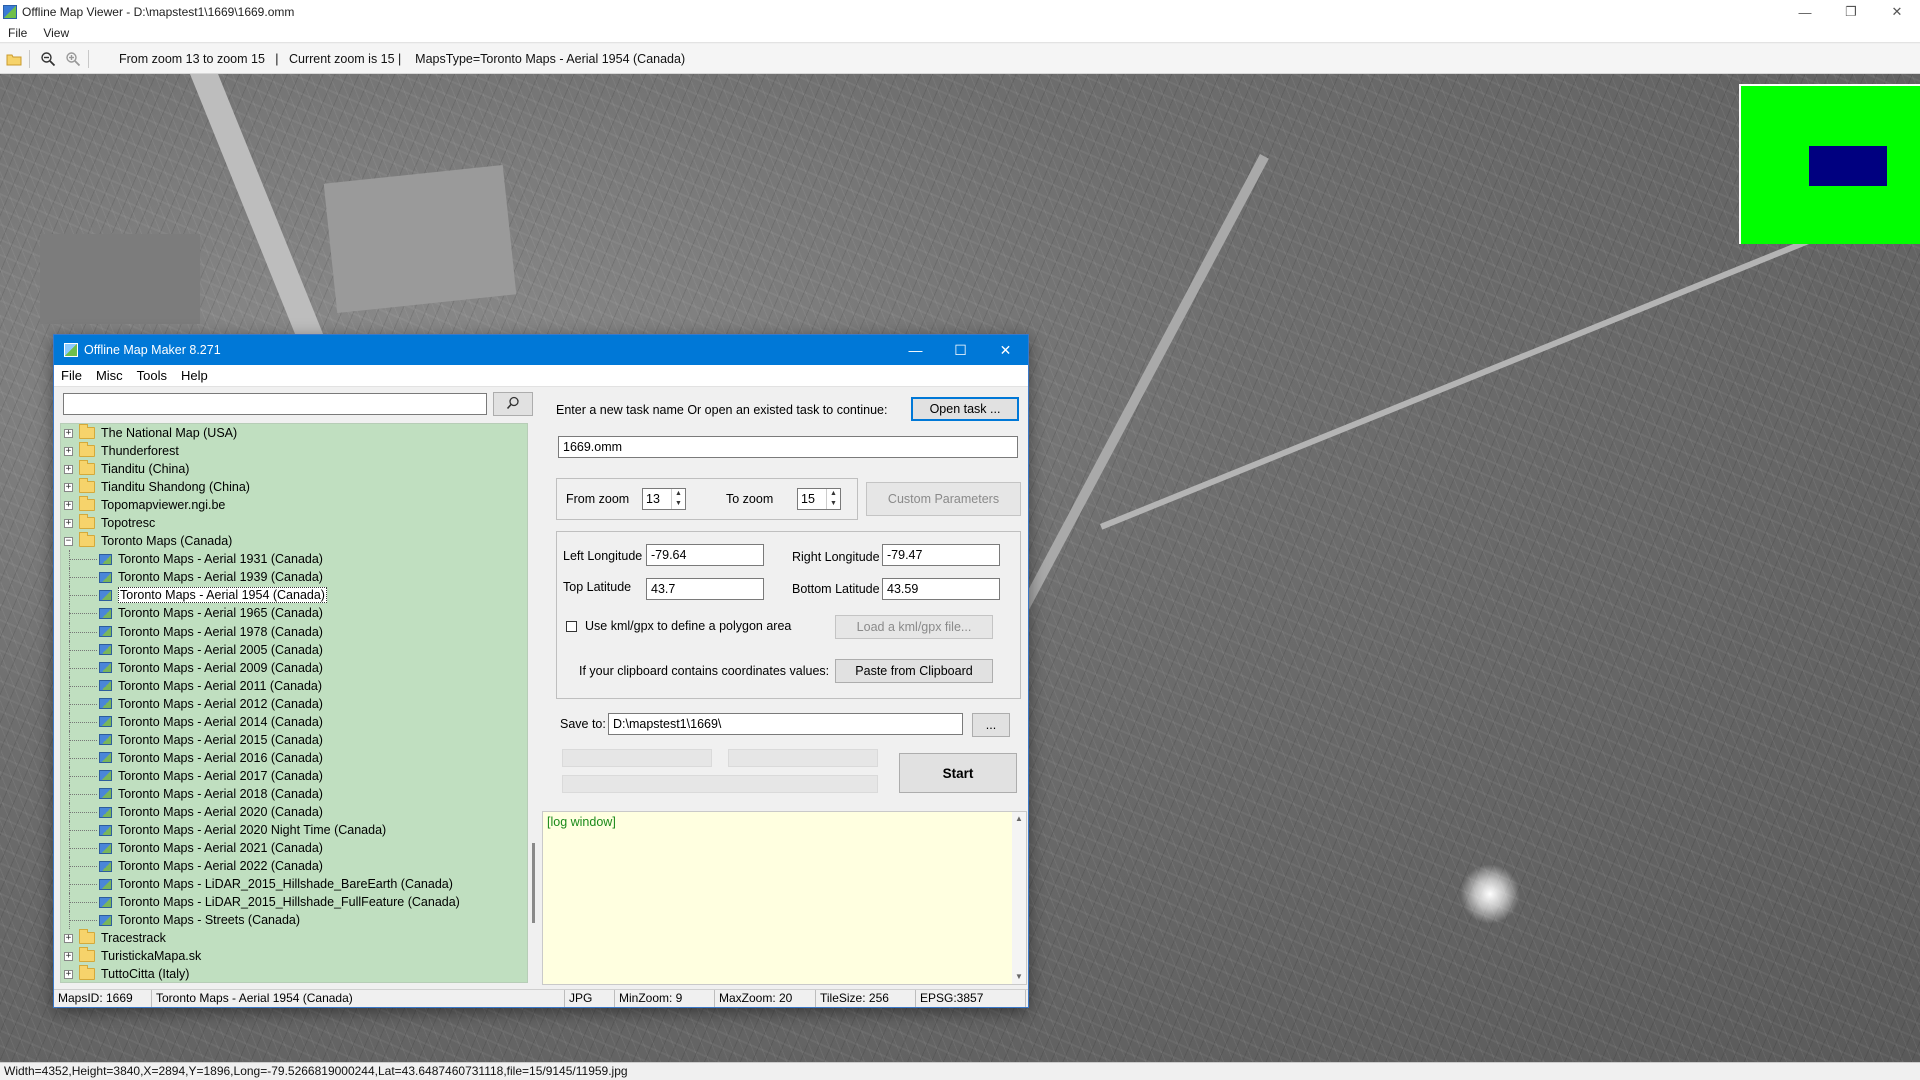 The width and height of the screenshot is (1920, 1080). I want to click on from-zoom-spinner: 13 ▲ ▼, so click(664, 499).